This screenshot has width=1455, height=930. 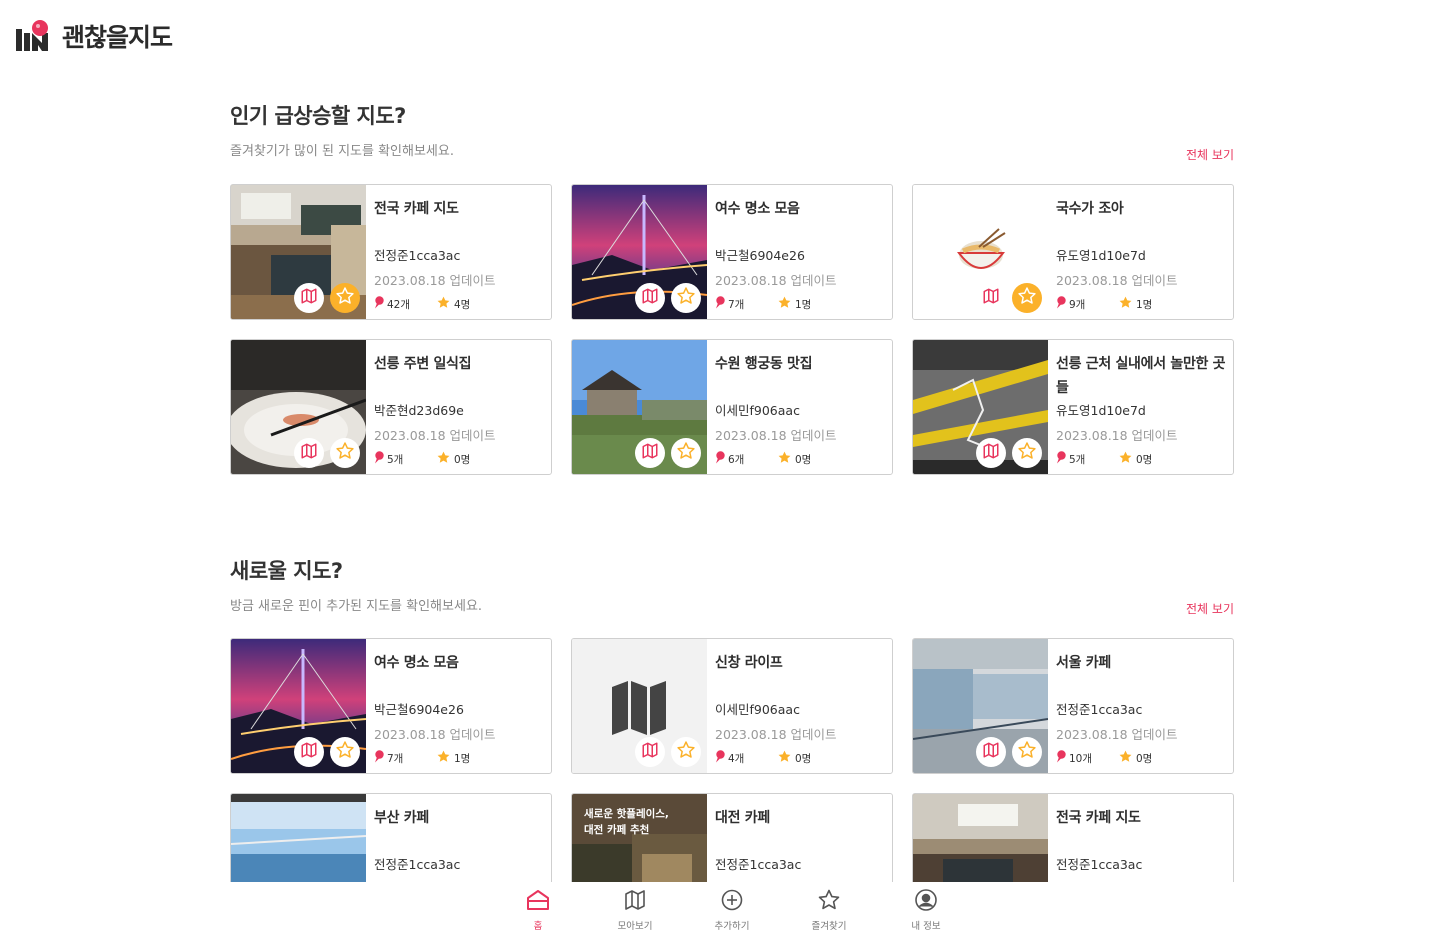 I want to click on profile-icon, so click(x=926, y=902).